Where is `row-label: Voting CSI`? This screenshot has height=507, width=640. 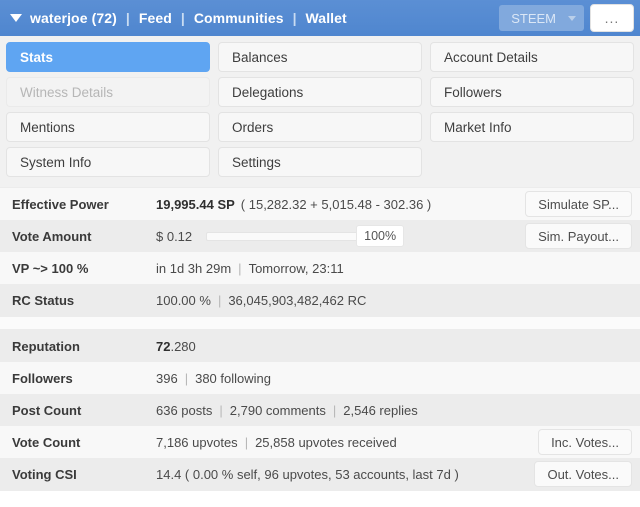 row-label: Voting CSI is located at coordinates (44, 474).